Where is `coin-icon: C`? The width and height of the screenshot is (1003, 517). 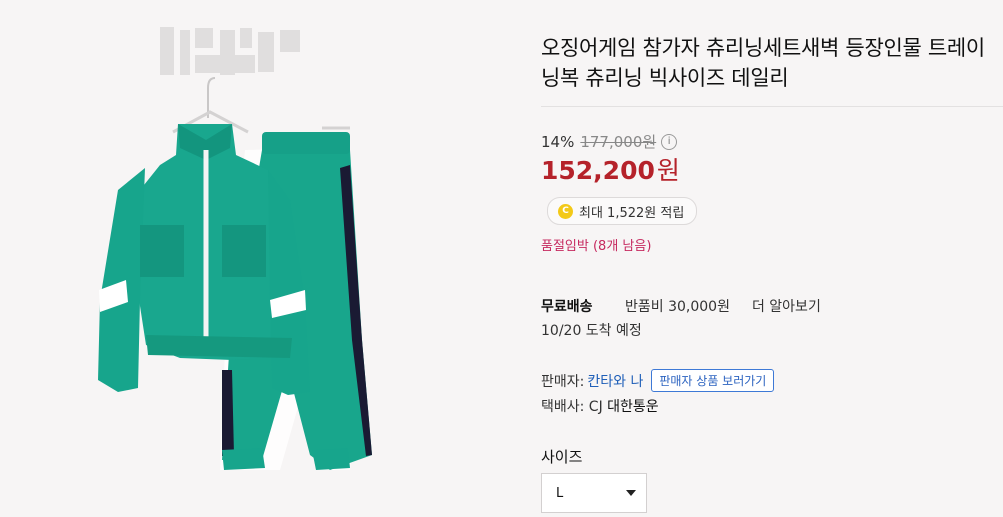 coin-icon: C is located at coordinates (565, 211).